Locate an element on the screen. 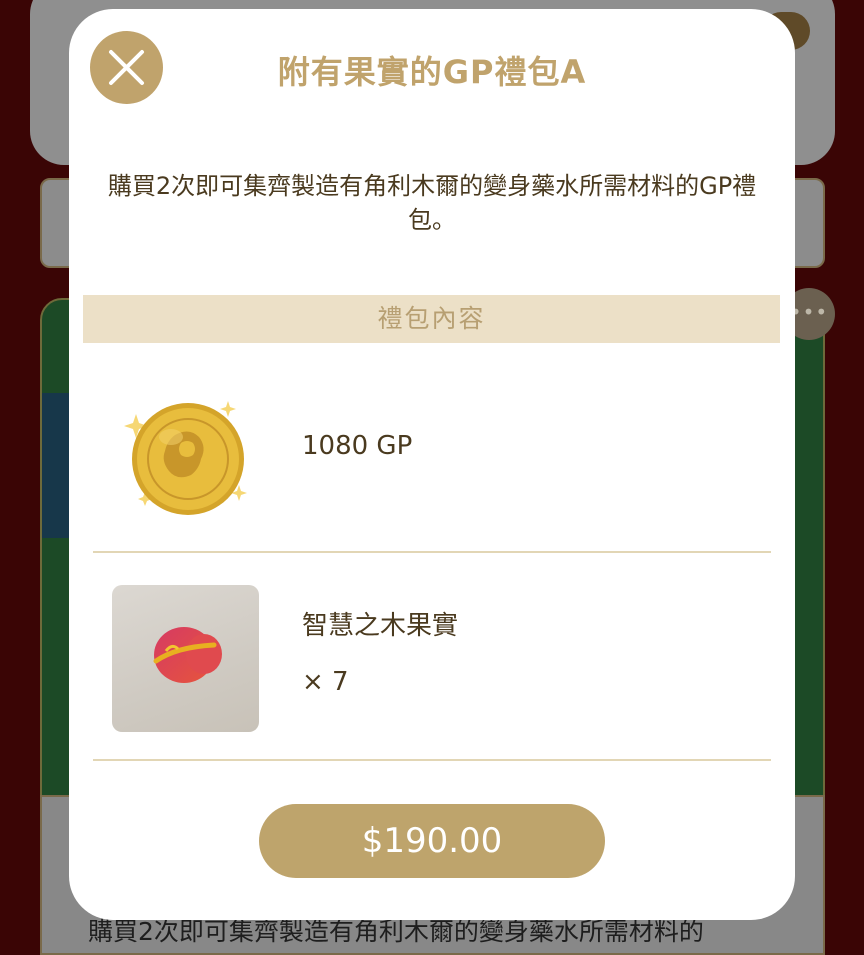 The width and height of the screenshot is (864, 955). section-header: 禮包內容 is located at coordinates (431, 319).